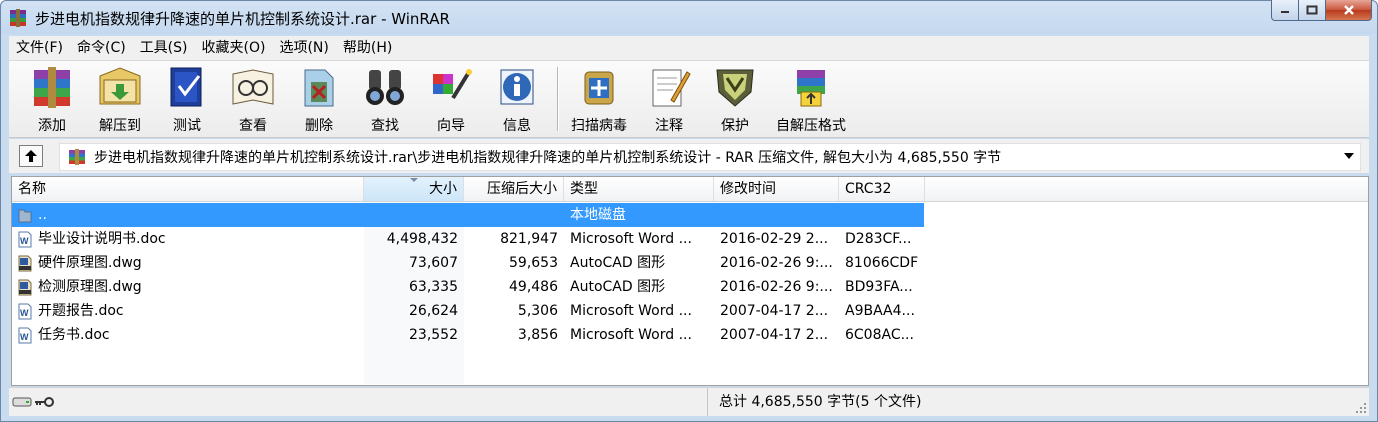 Image resolution: width=1378 pixels, height=422 pixels. Describe the element at coordinates (367, 48) in the screenshot. I see `menu-help: 帮助(H)` at that location.